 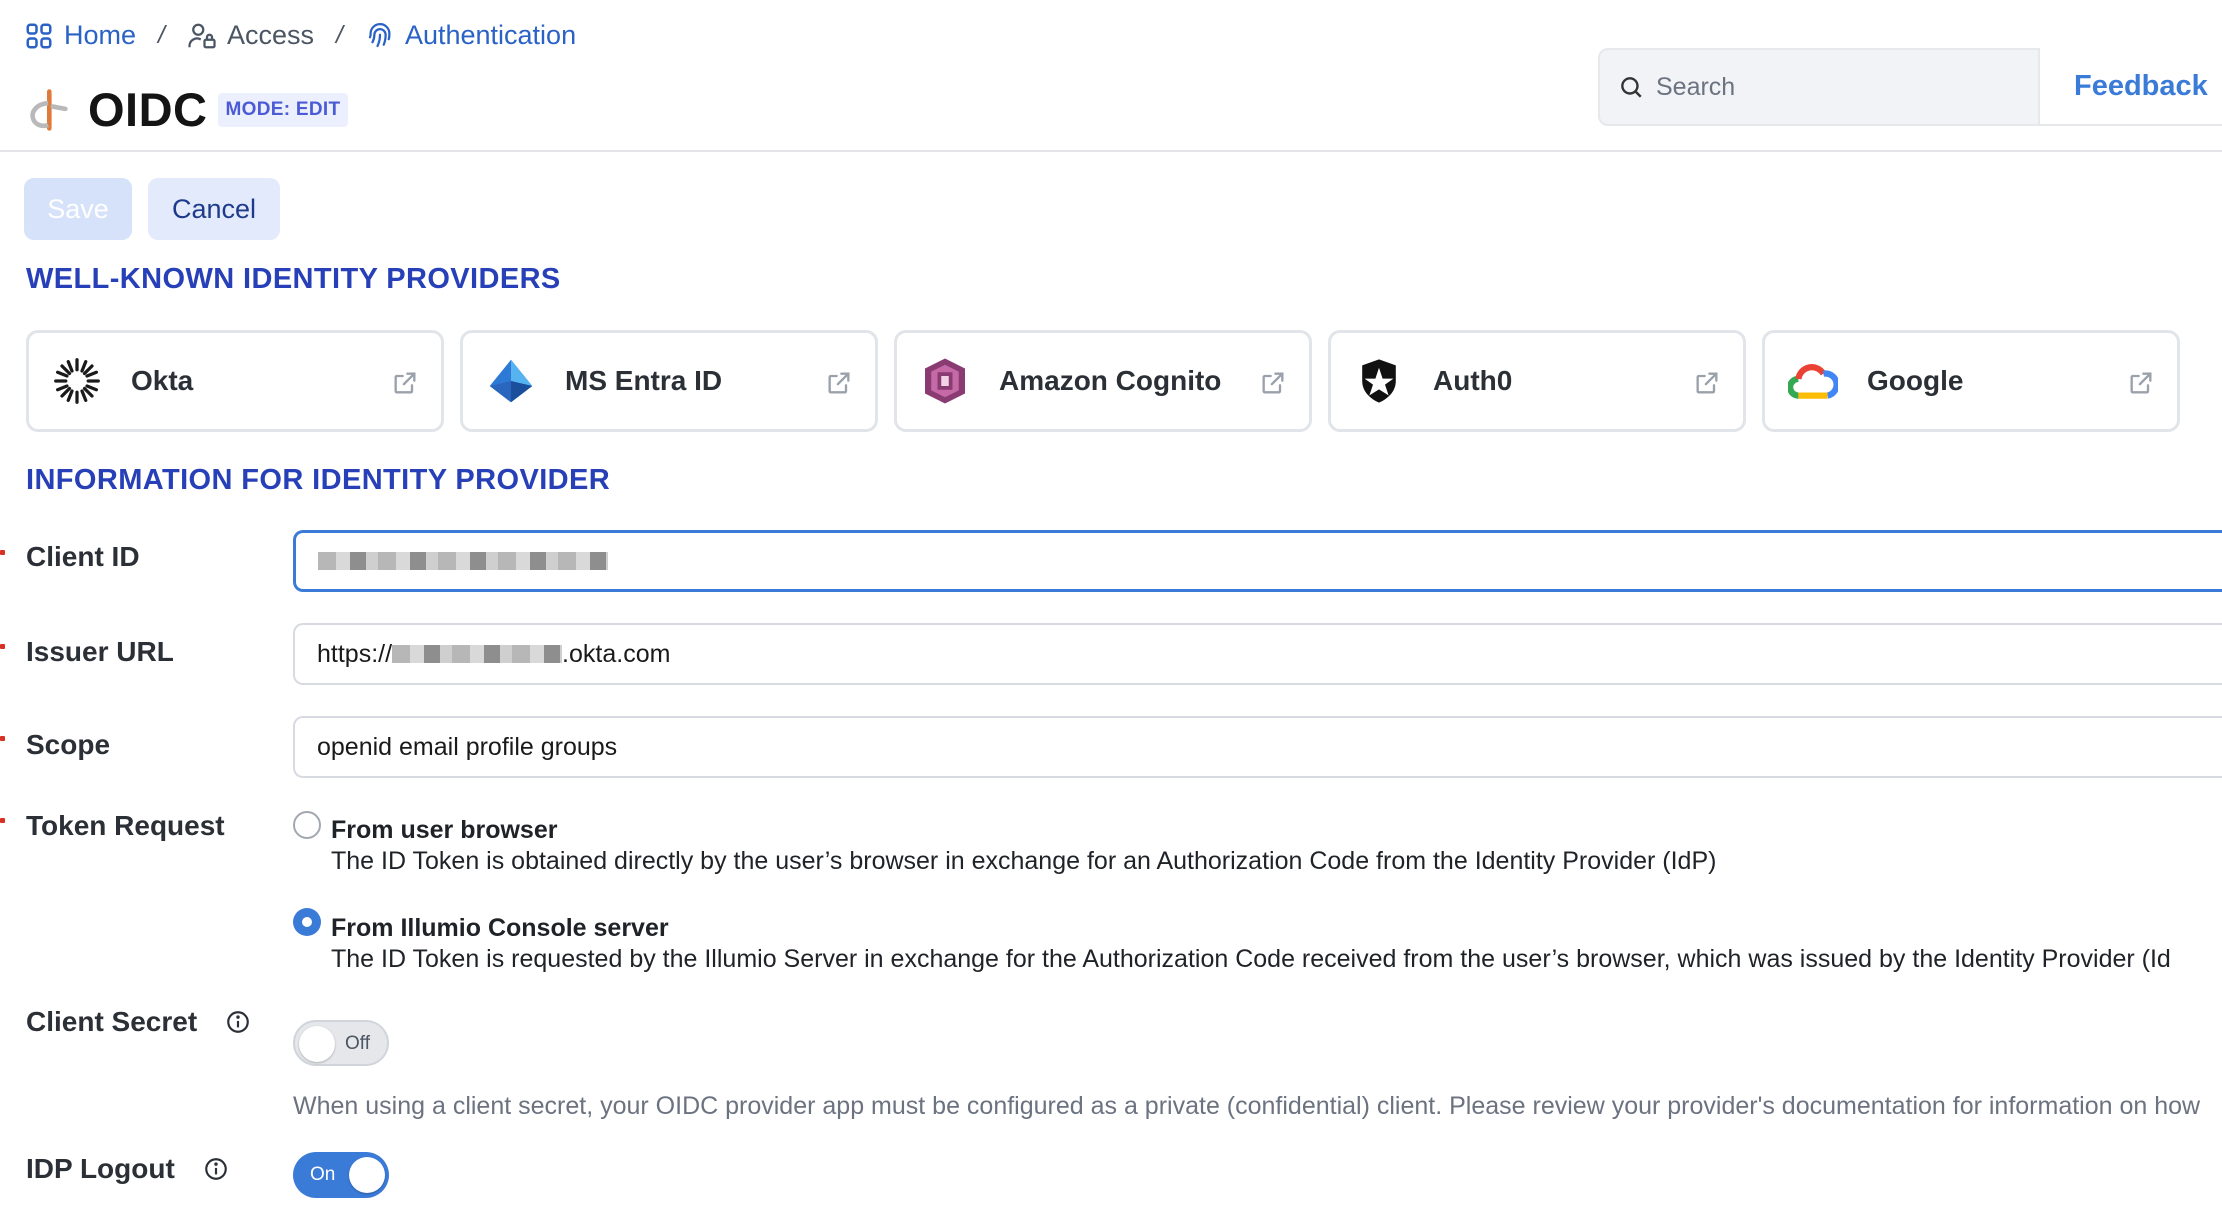 What do you see at coordinates (355, 653) in the screenshot?
I see `issuer-url-prefix: https://` at bounding box center [355, 653].